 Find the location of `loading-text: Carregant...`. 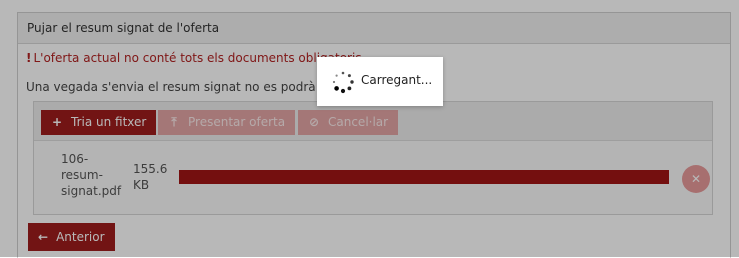

loading-text: Carregant... is located at coordinates (397, 80).